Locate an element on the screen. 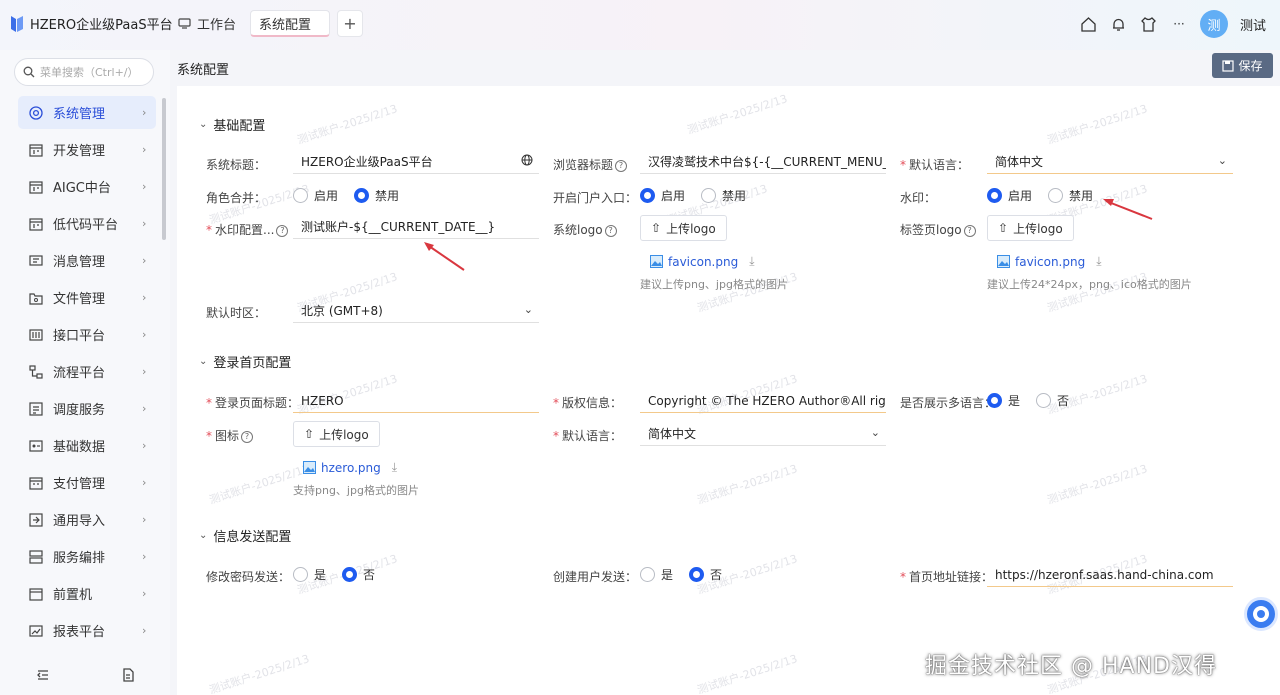 The height and width of the screenshot is (695, 1280). data-icon is located at coordinates (36, 445).